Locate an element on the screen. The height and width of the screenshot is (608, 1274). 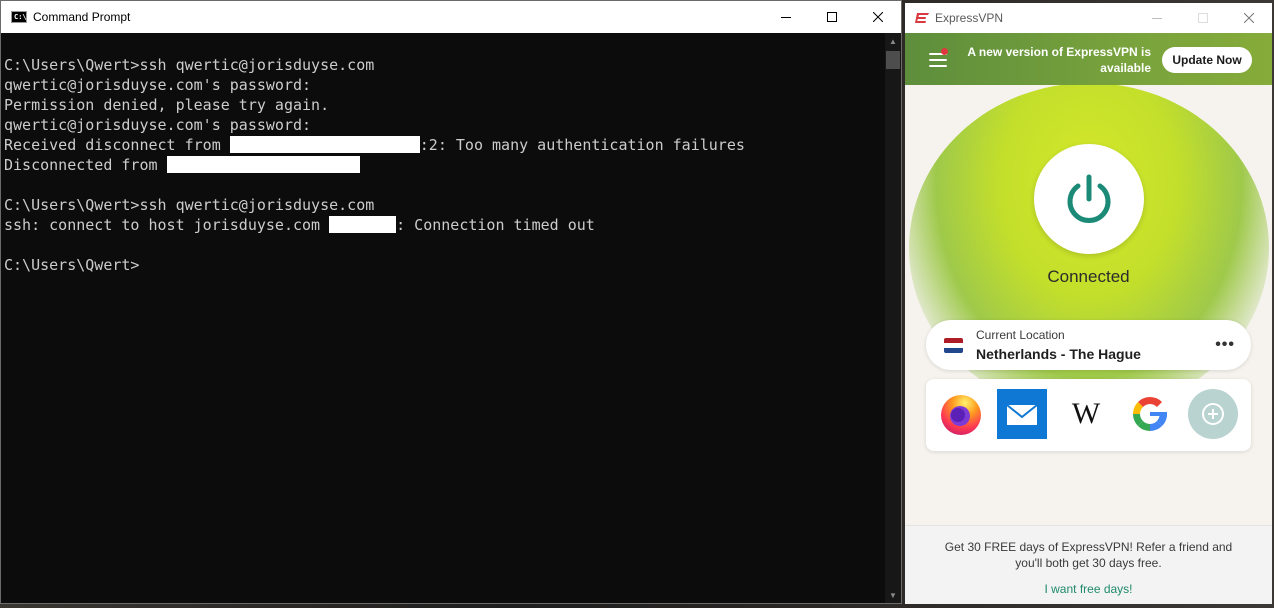
vpn-minimize-button is located at coordinates (1157, 18).